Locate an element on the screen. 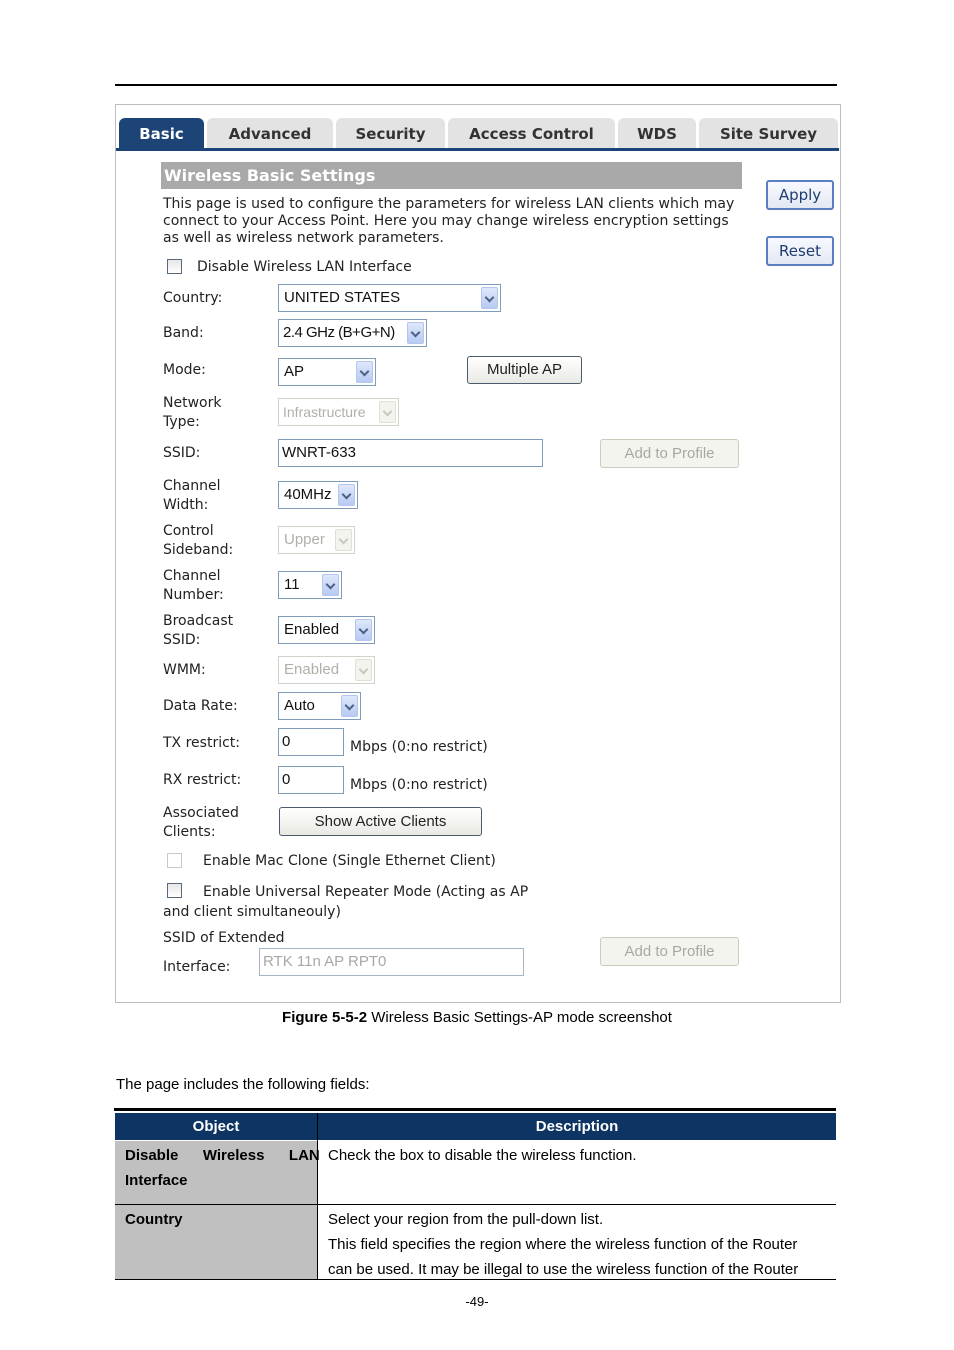 This screenshot has width=954, height=1350. data-rate-select: Auto is located at coordinates (319, 706).